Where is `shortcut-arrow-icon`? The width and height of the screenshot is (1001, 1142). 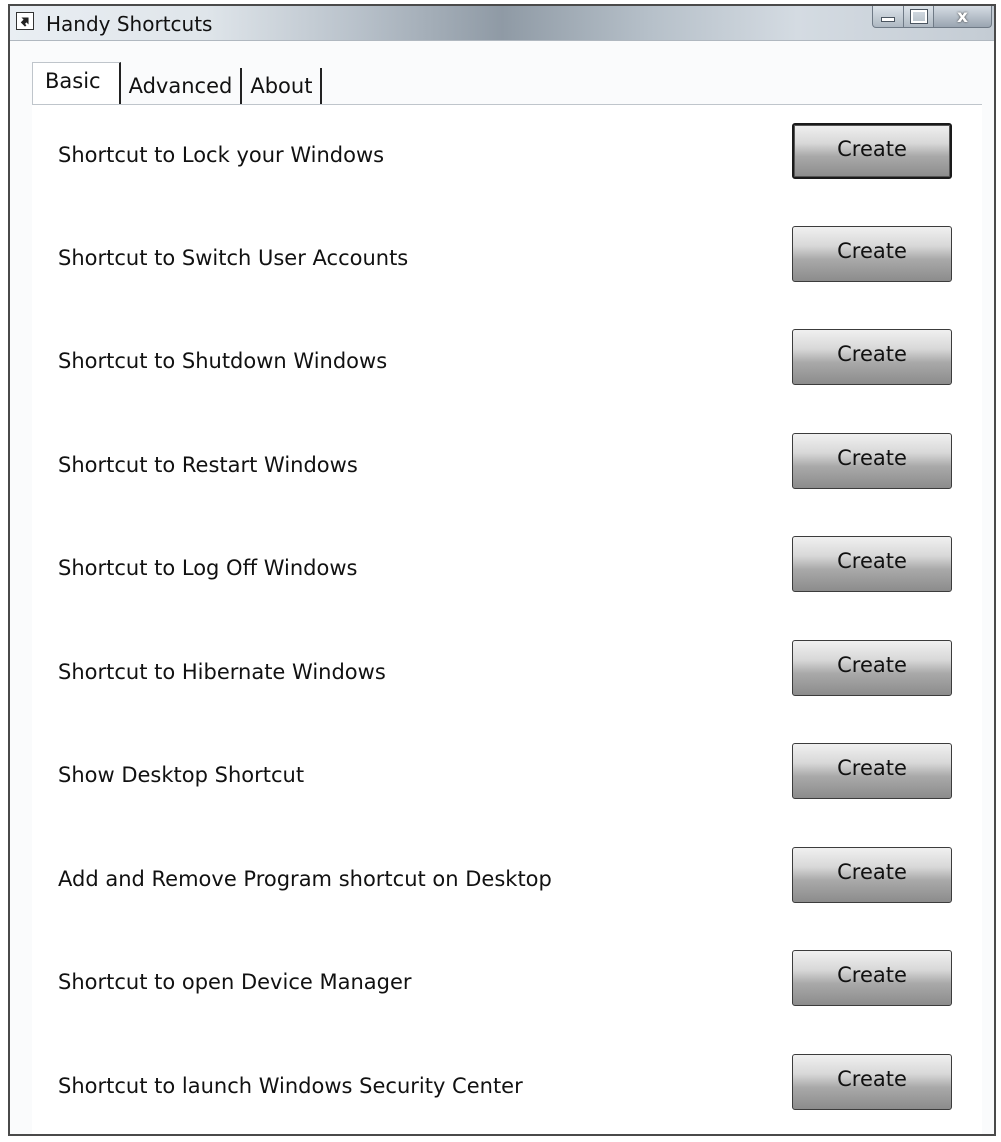
shortcut-arrow-icon is located at coordinates (25, 21).